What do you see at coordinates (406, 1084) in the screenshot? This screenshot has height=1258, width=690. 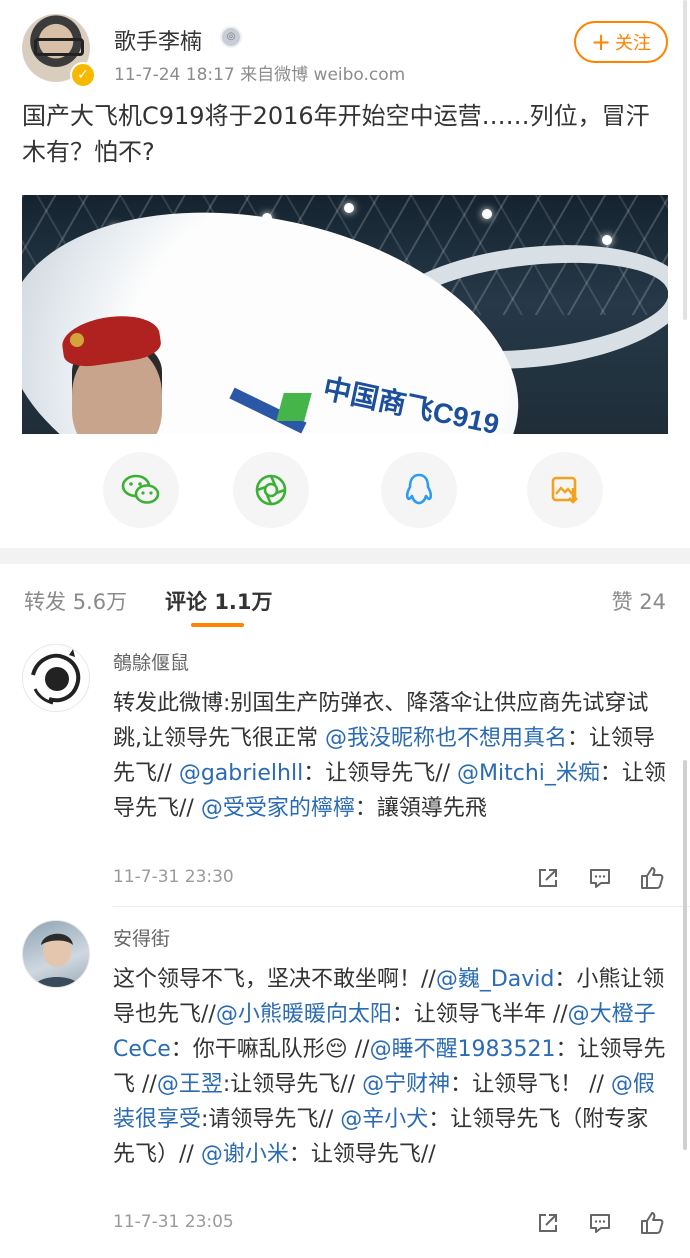 I see `user-mention-link: @宁财神` at bounding box center [406, 1084].